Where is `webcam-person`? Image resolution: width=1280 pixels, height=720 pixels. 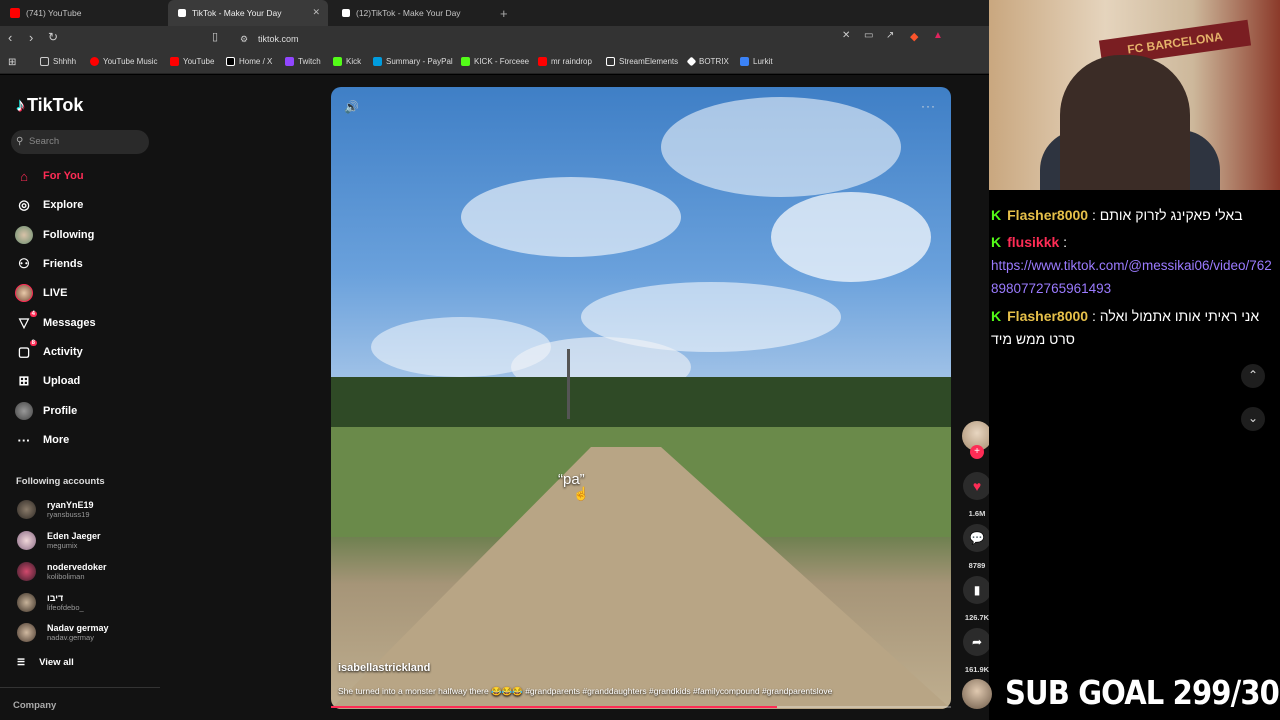 webcam-person is located at coordinates (1125, 125).